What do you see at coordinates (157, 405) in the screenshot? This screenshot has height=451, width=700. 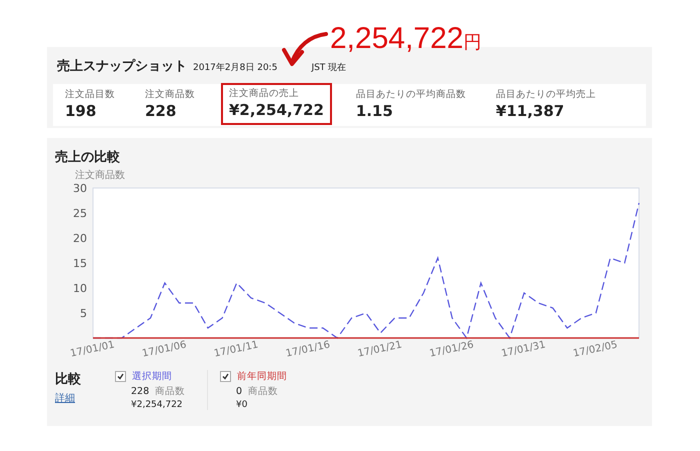 I see `sales-value: ¥2,254,722` at bounding box center [157, 405].